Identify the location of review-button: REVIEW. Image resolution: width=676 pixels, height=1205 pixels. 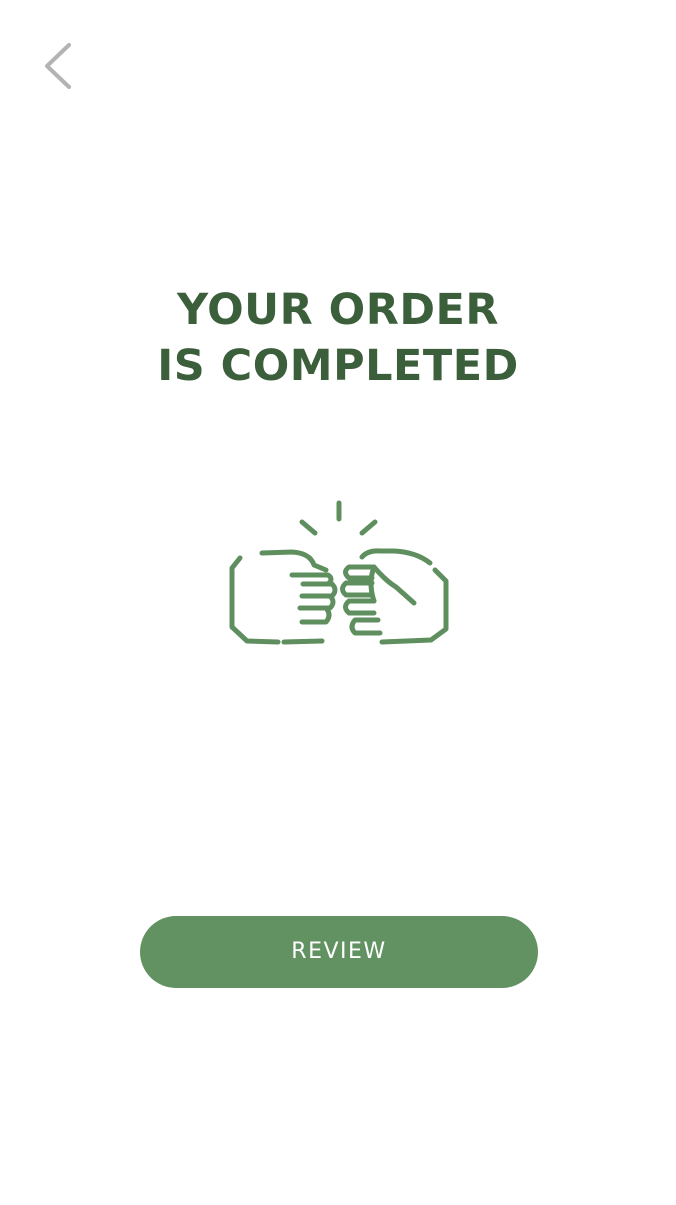
(339, 952).